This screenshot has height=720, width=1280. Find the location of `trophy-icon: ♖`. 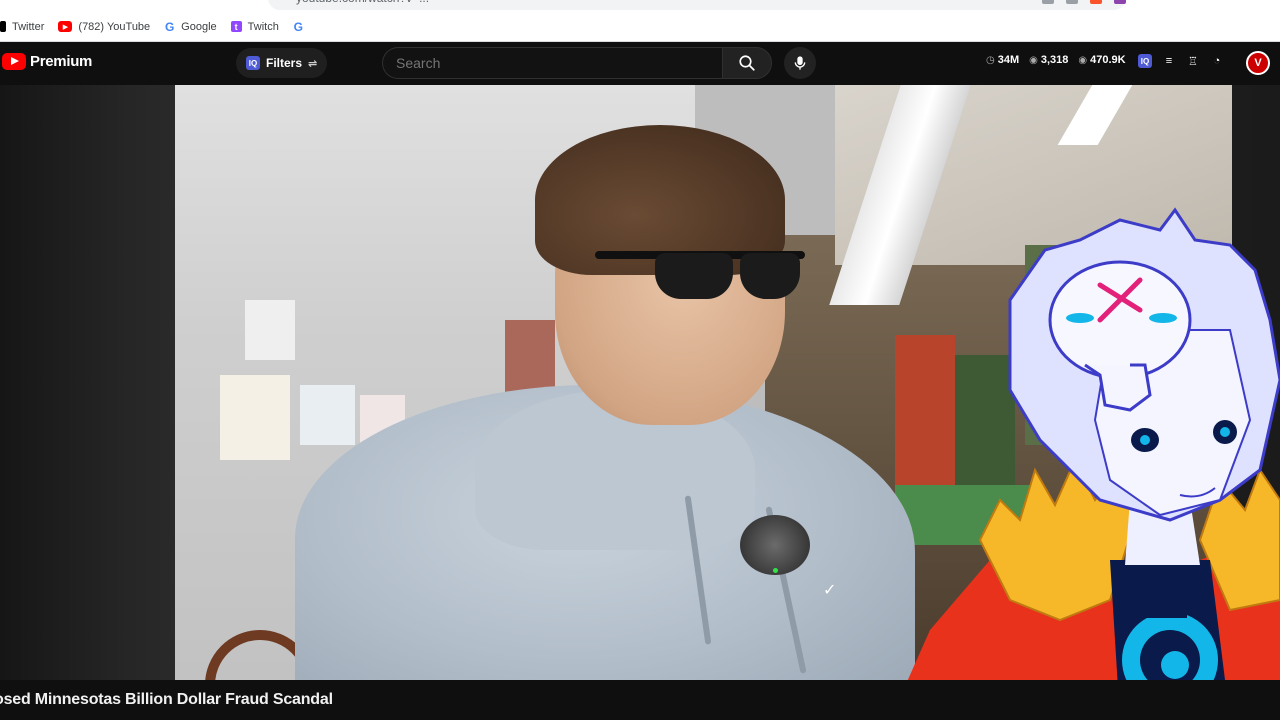

trophy-icon: ♖ is located at coordinates (1193, 61).